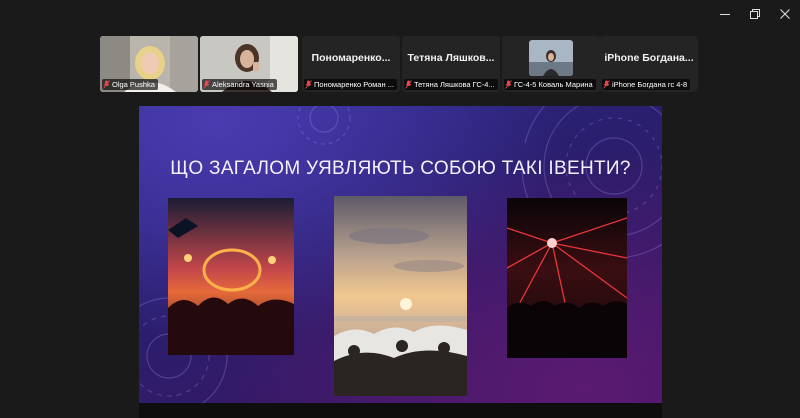 The height and width of the screenshot is (418, 800). Describe the element at coordinates (567, 278) in the screenshot. I see `laser-club-photo` at that location.